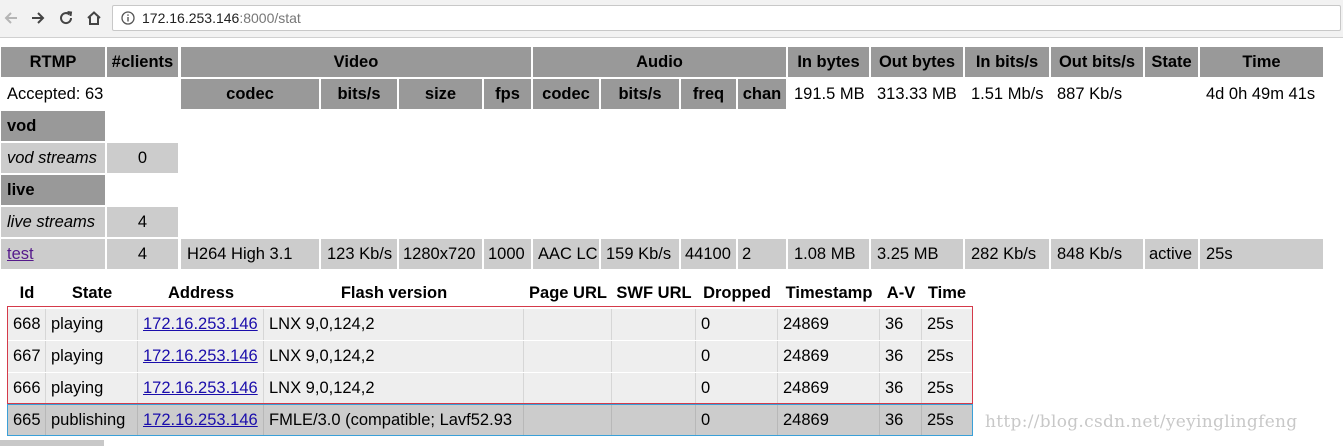  I want to click on client-header-swf-url: SWF URL, so click(654, 293).